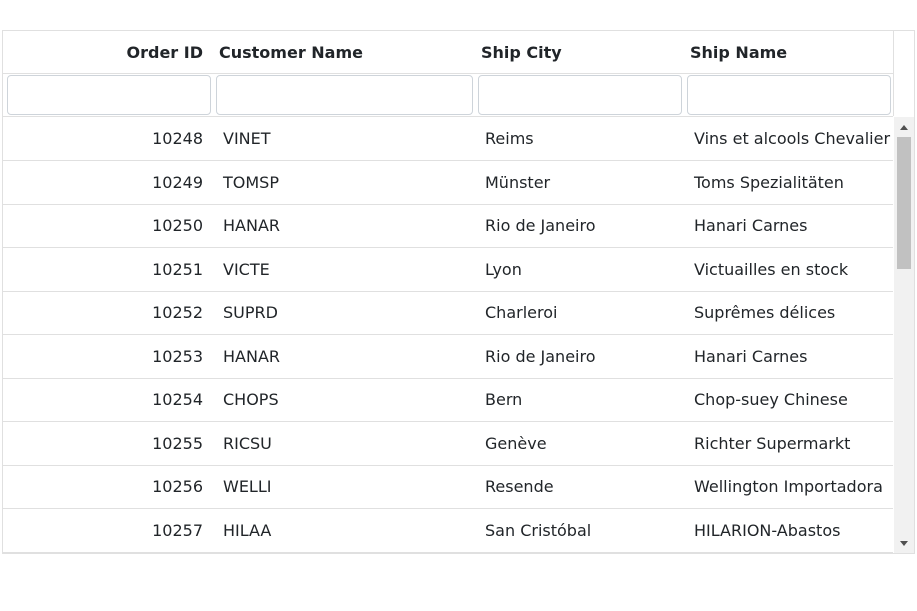 This screenshot has width=917, height=611. Describe the element at coordinates (788, 486) in the screenshot. I see `cell-ship-name: Wellington Importadora` at that location.